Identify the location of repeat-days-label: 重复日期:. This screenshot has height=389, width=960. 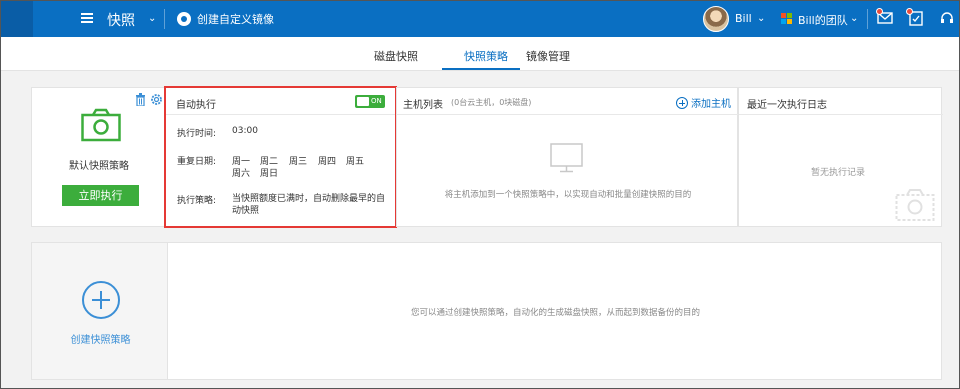
(197, 162).